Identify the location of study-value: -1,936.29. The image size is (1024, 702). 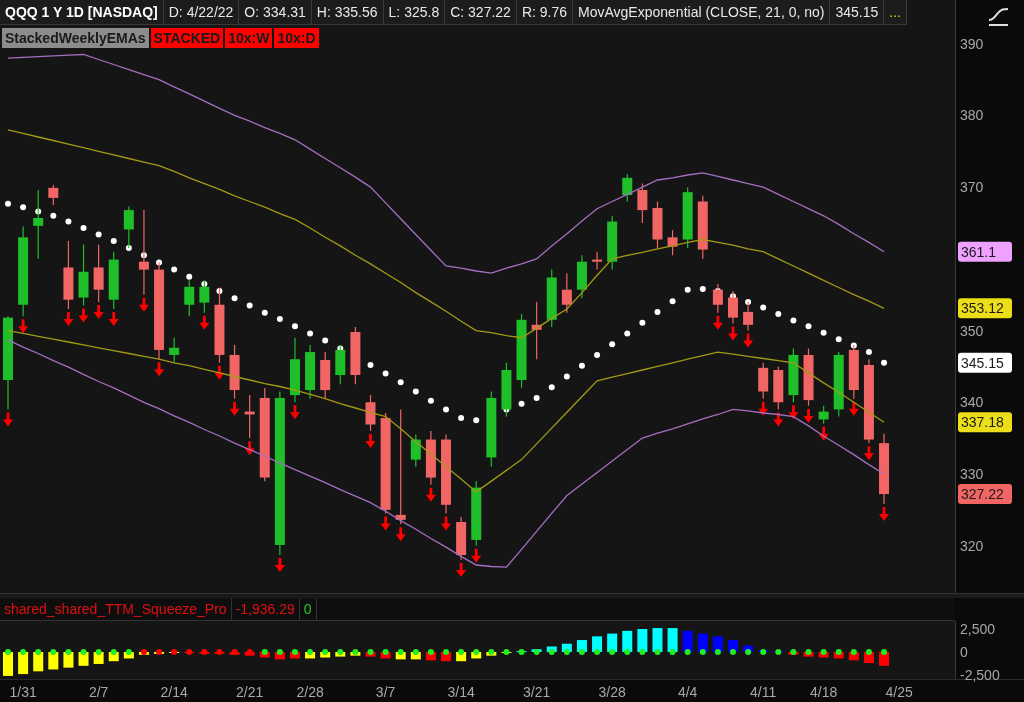
(265, 609).